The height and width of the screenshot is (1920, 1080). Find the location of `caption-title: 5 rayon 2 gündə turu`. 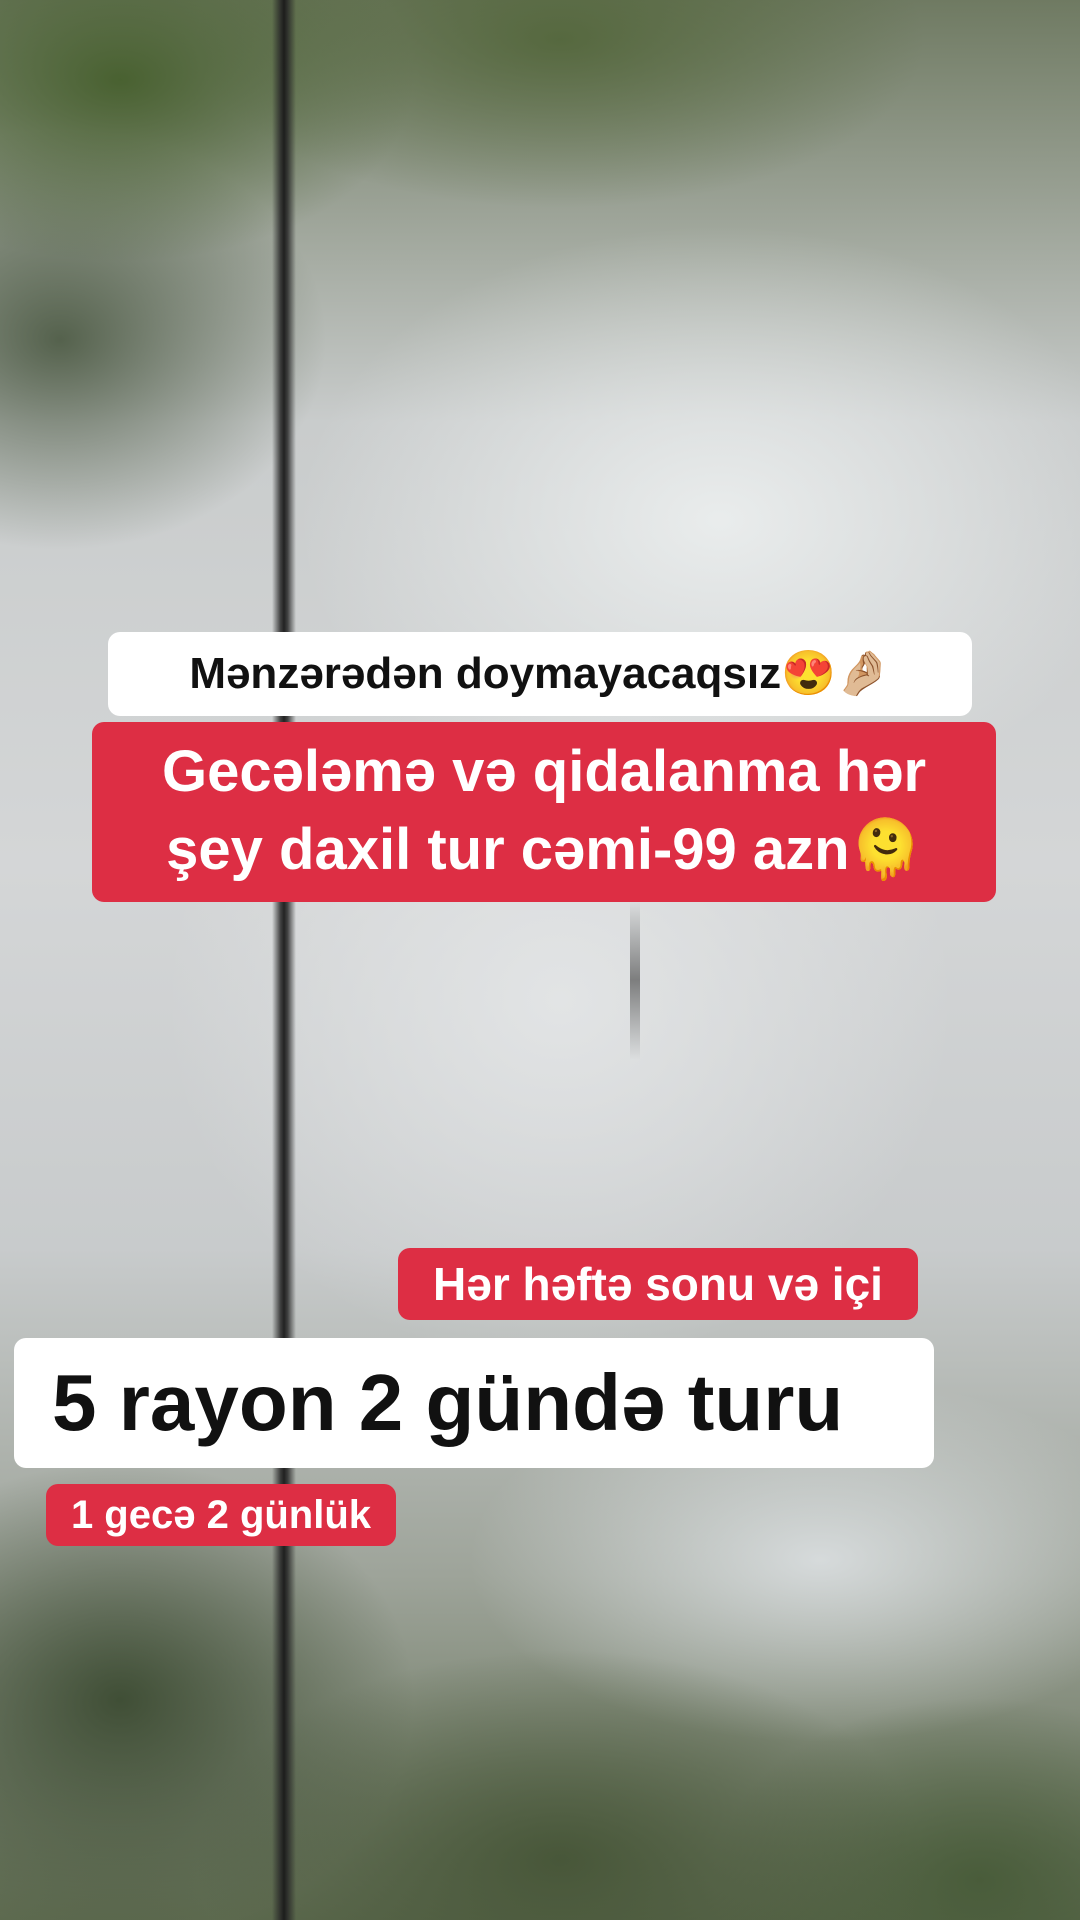

caption-title: 5 rayon 2 gündə turu is located at coordinates (474, 1403).